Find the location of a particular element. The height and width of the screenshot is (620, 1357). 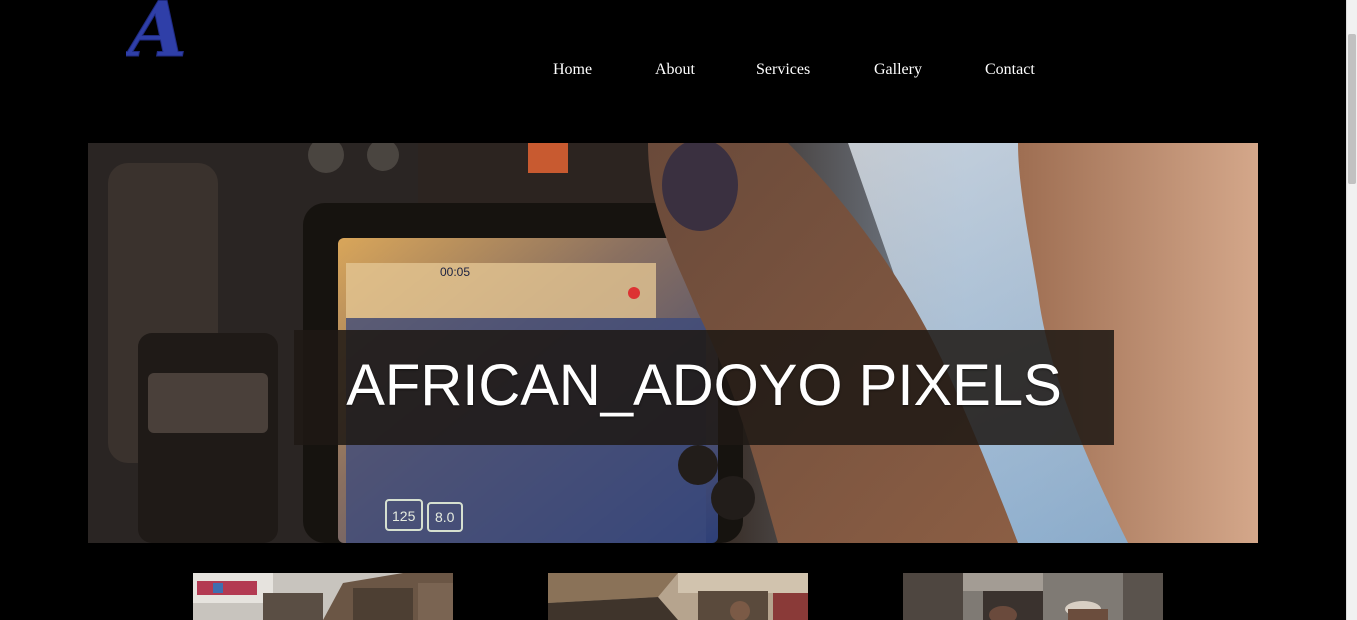

main-nav: Home About Services Gallery Contact is located at coordinates (678, 71).